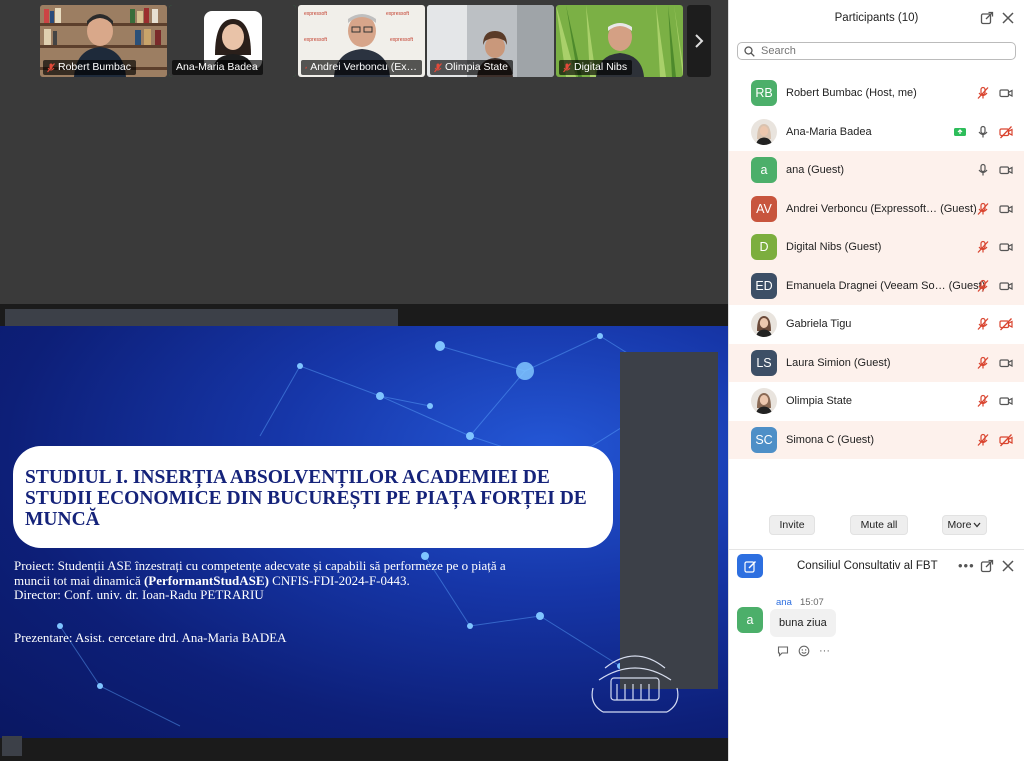 The height and width of the screenshot is (761, 1024). I want to click on add-reaction-icon, so click(804, 651).